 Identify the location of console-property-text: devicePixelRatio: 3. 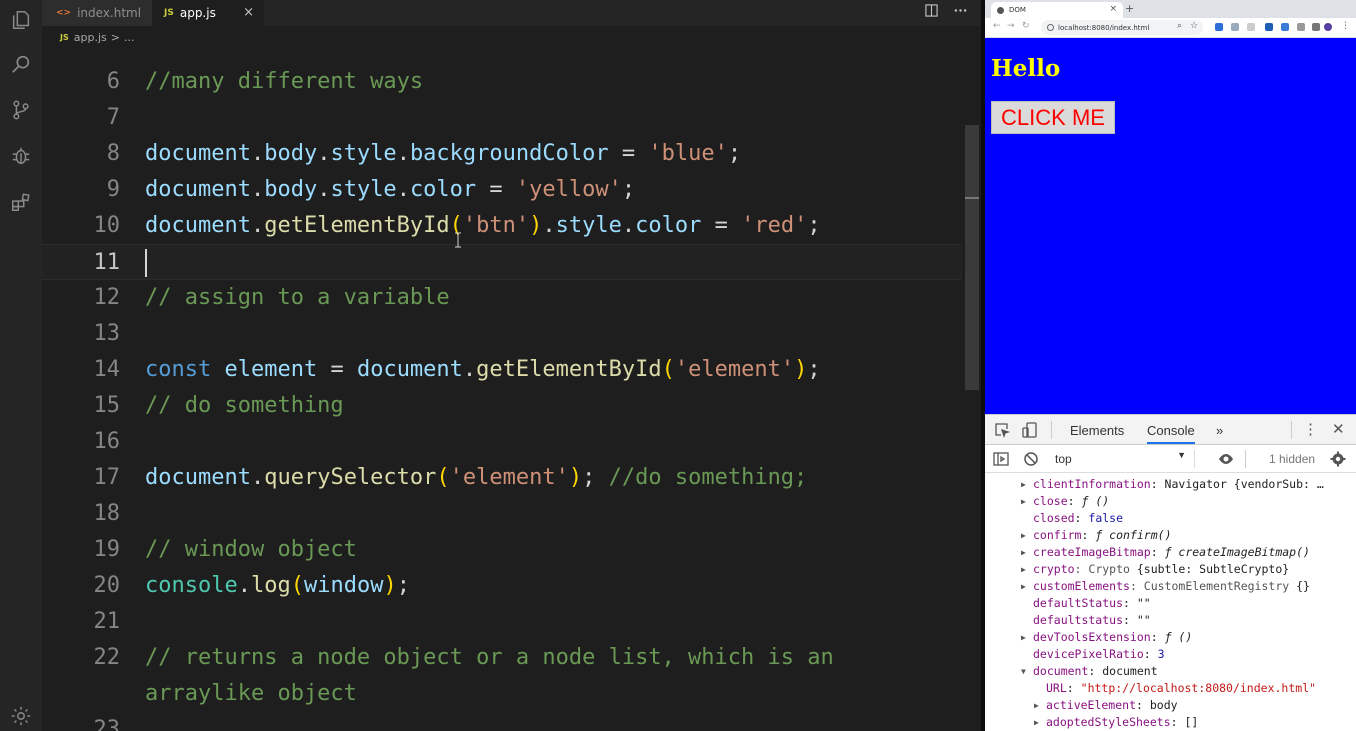
(1099, 654).